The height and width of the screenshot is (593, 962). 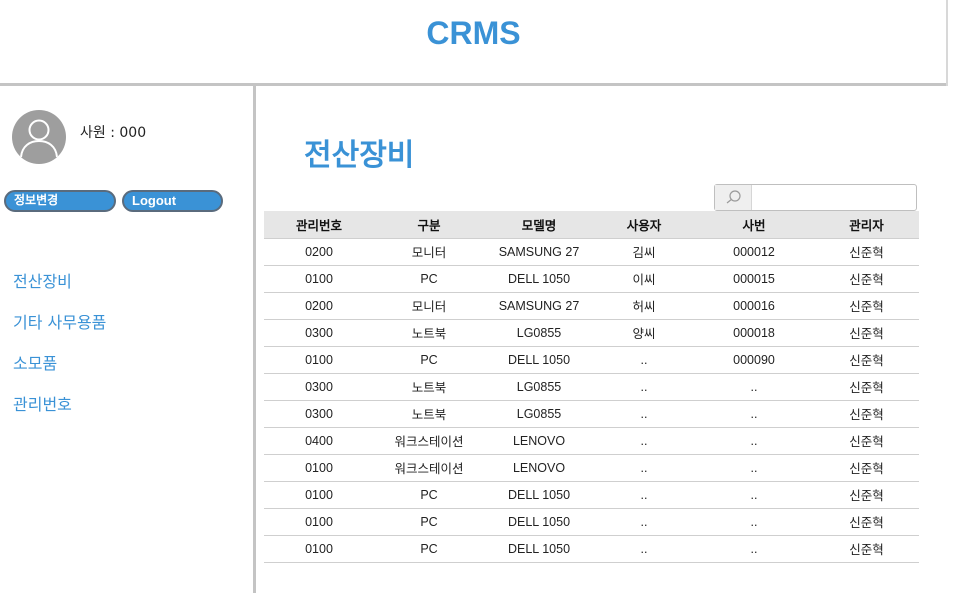 I want to click on column-header-manager: 관리자, so click(x=866, y=225).